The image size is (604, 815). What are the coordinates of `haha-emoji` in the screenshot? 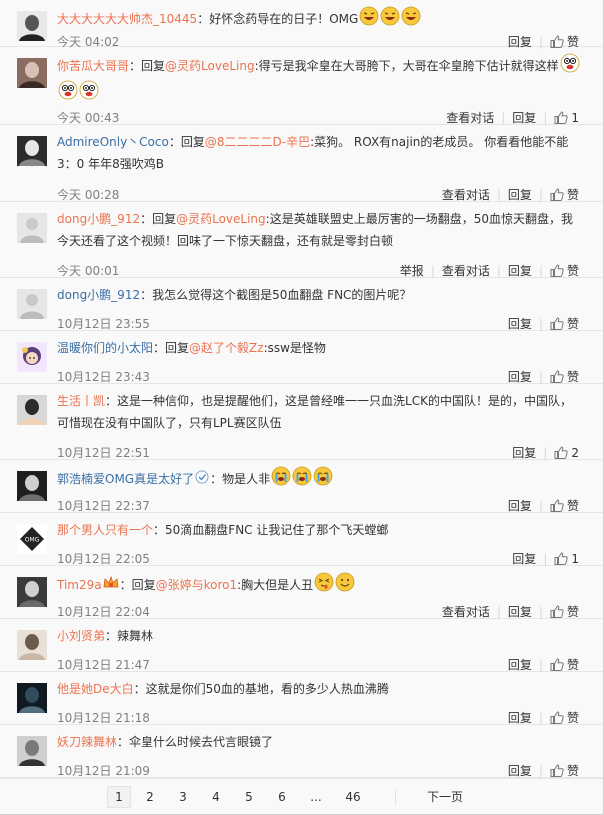 It's located at (369, 19).